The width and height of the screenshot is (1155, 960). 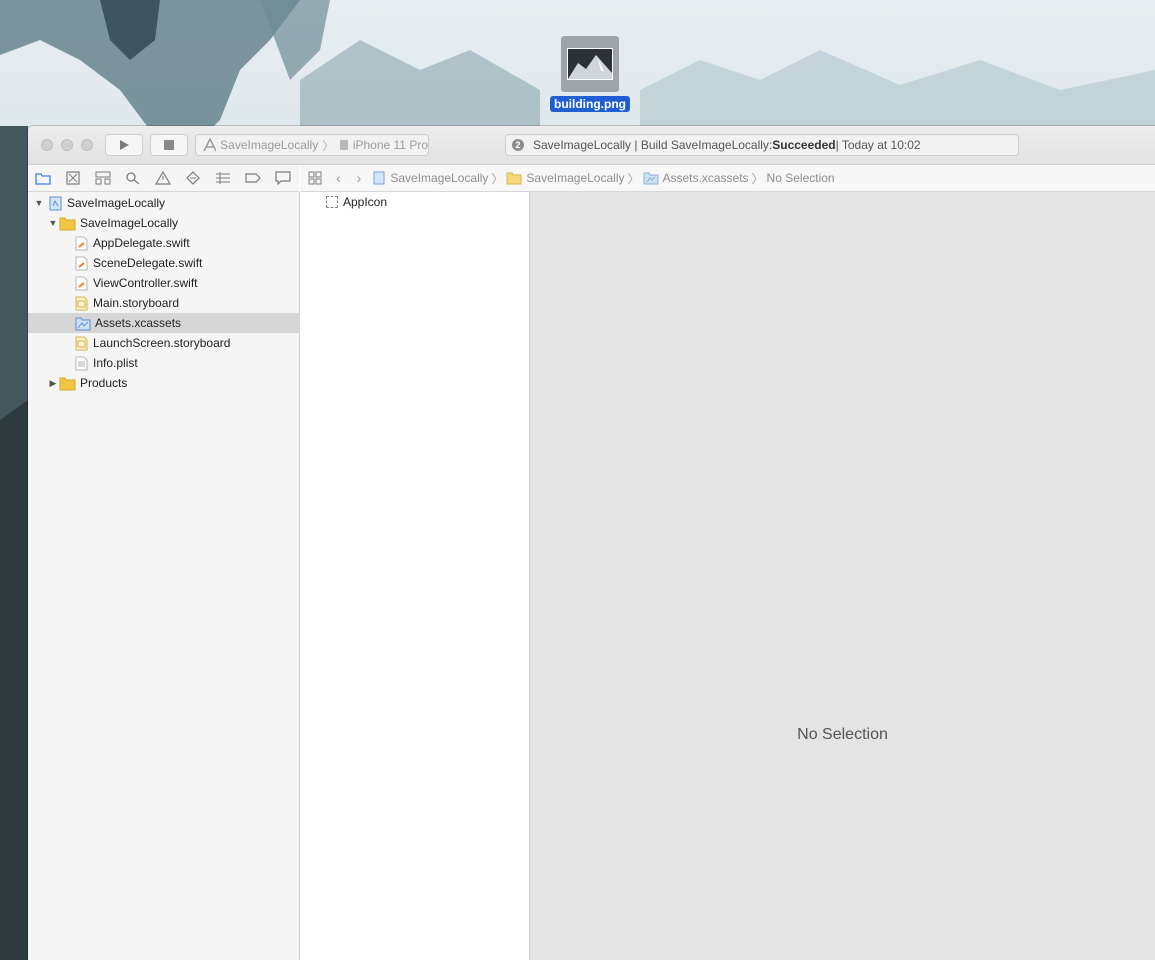 What do you see at coordinates (878, 145) in the screenshot?
I see `status-suffix: | Today at 10:02` at bounding box center [878, 145].